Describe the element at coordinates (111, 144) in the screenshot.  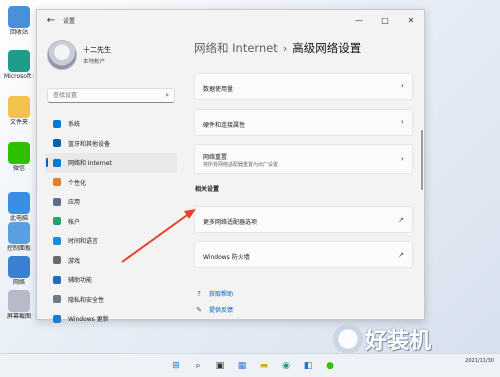
I see `sidebar-item: 蓝牙和其他设备` at that location.